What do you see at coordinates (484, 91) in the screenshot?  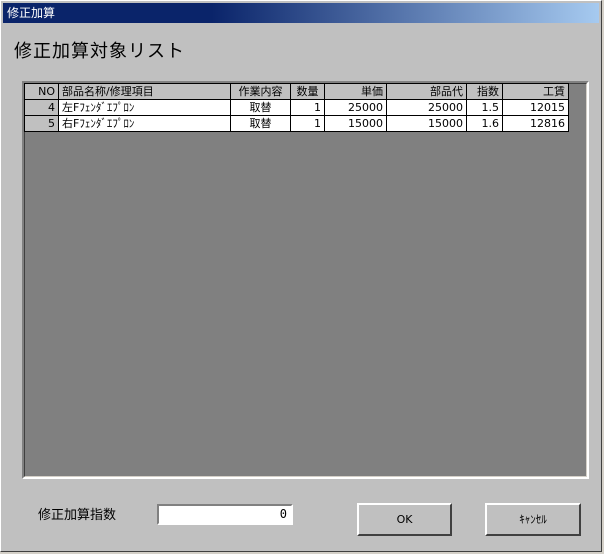 I see `column-header-index: 指数` at bounding box center [484, 91].